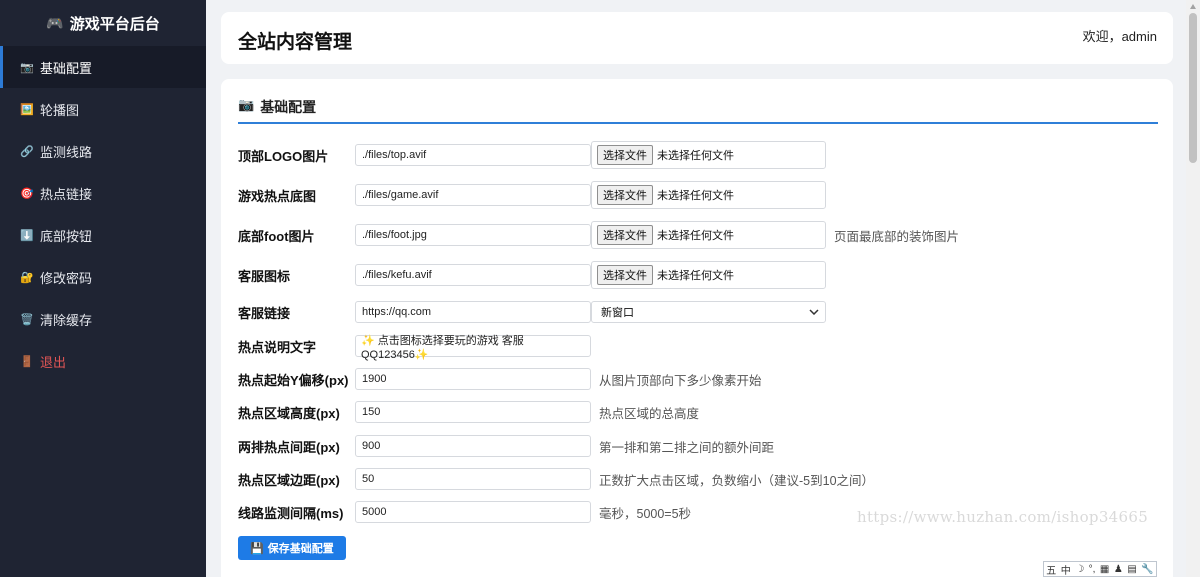  What do you see at coordinates (1104, 569) in the screenshot?
I see `ime-keyboard-icon: ▦` at bounding box center [1104, 569].